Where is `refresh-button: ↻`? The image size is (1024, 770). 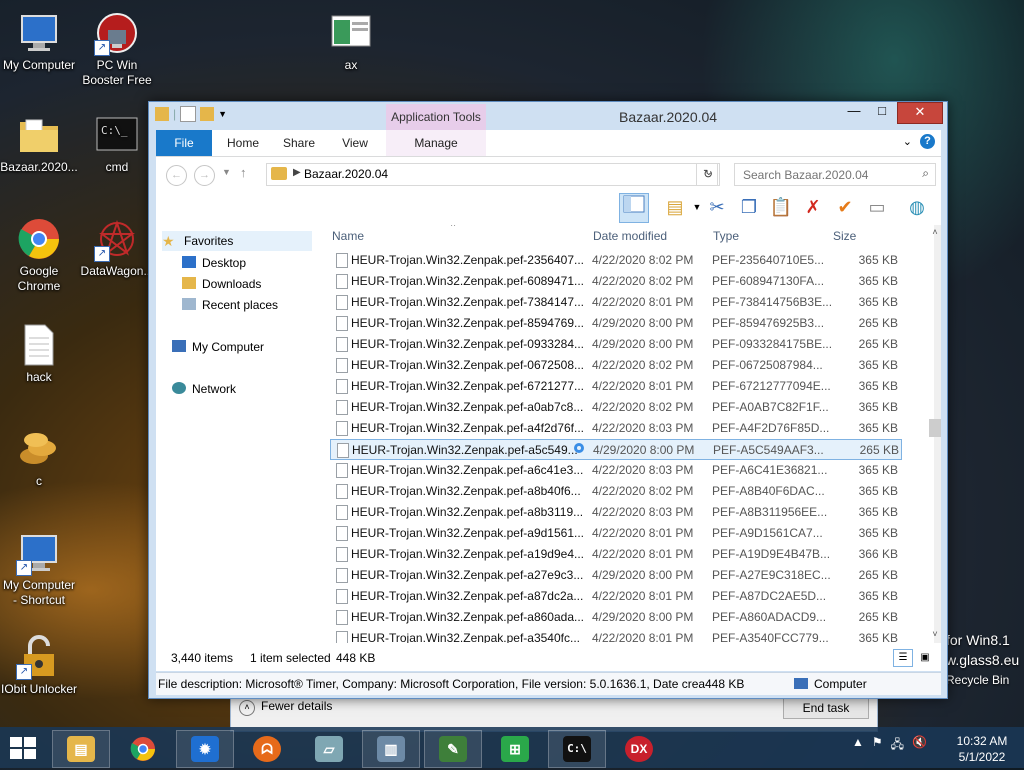
refresh-button: ↻ is located at coordinates (708, 174).